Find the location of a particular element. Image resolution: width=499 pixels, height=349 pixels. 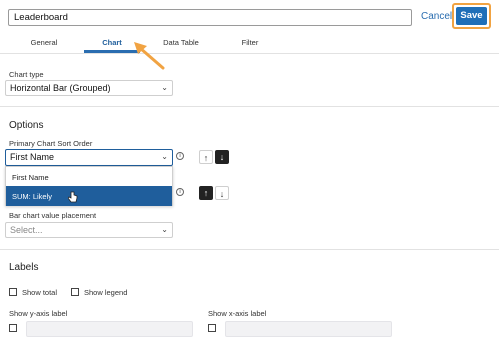

value-placement-label: Bar chart value placement is located at coordinates (53, 215).